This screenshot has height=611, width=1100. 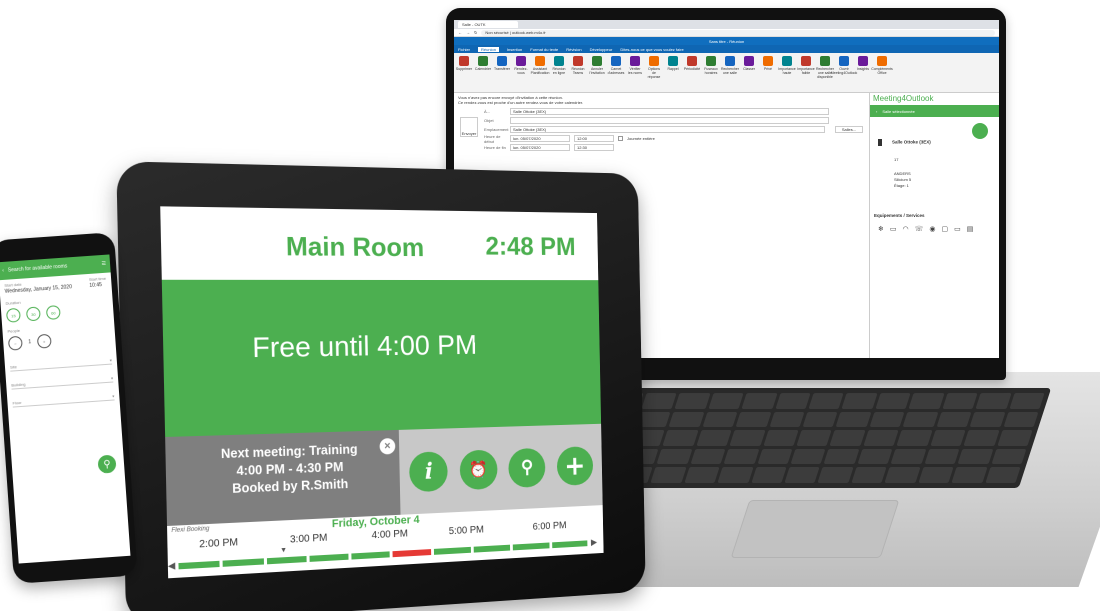 What do you see at coordinates (502, 63) in the screenshot?
I see `ribbon-button: Transférer` at bounding box center [502, 63].